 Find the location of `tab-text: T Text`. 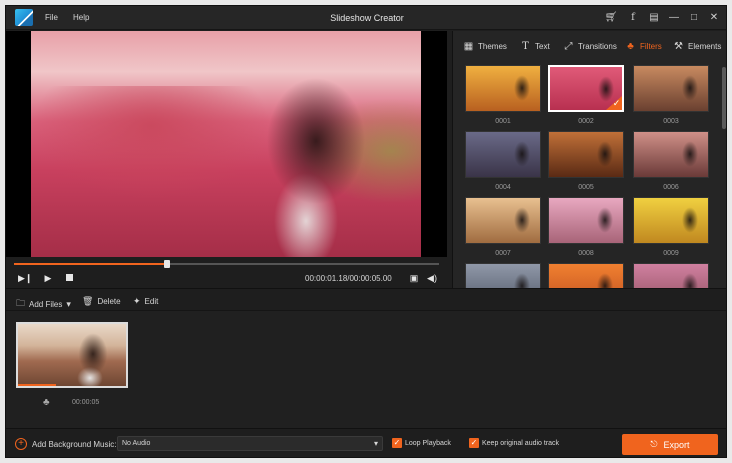

tab-text: T Text is located at coordinates (535, 46).